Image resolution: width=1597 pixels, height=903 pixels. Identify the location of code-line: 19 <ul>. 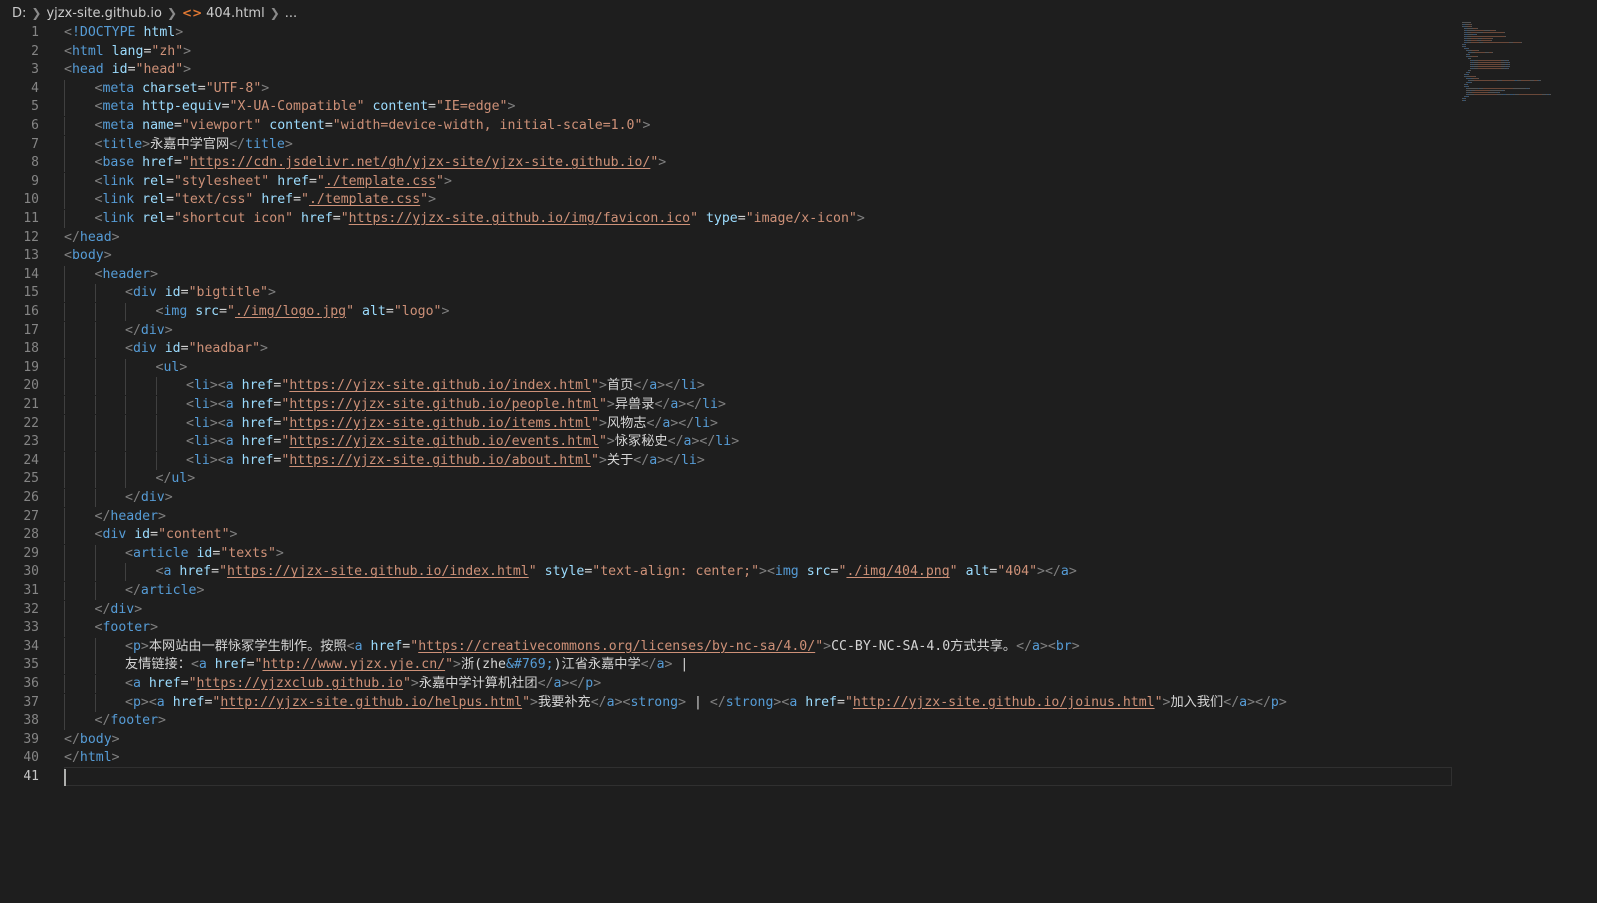
(740, 367).